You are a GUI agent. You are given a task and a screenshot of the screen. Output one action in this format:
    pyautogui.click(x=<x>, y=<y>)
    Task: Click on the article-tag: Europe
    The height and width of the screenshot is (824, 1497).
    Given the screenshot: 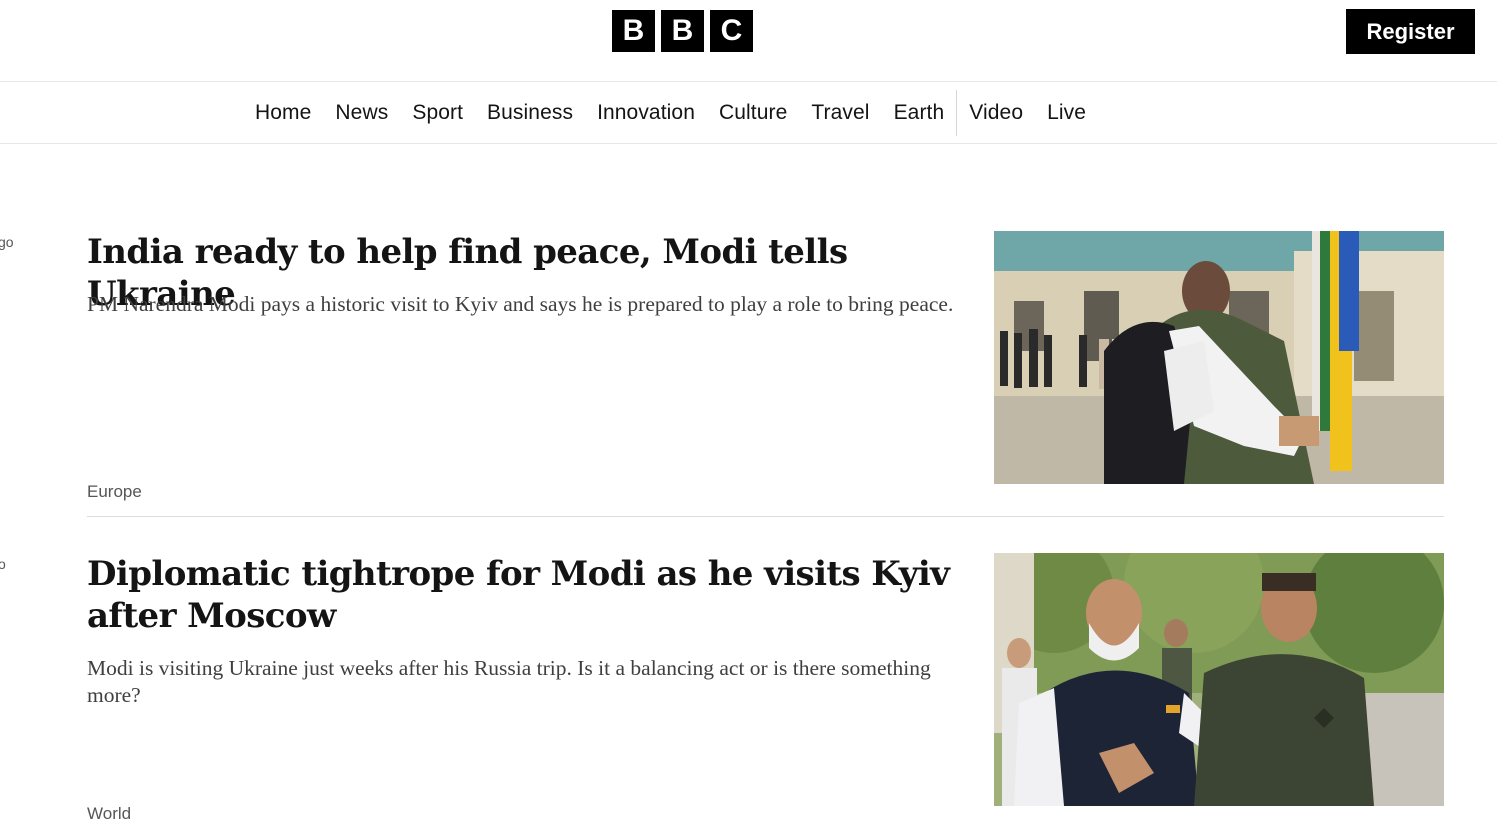 What is the action you would take?
    pyautogui.click(x=114, y=492)
    